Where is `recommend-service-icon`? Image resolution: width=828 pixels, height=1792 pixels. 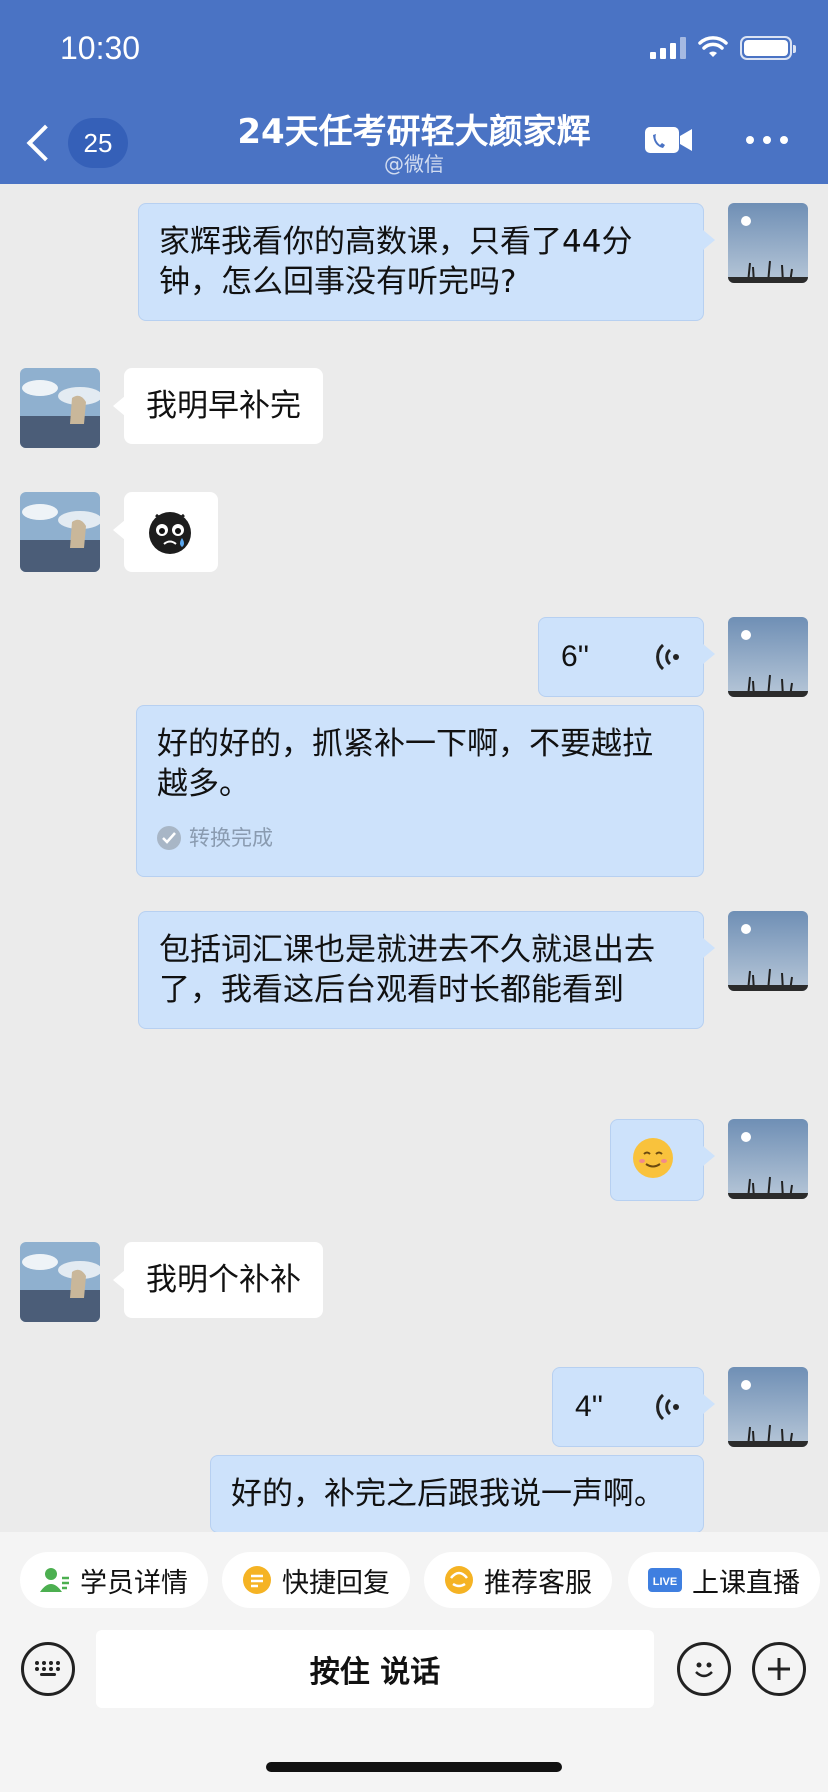
recommend-service-icon is located at coordinates (459, 1580).